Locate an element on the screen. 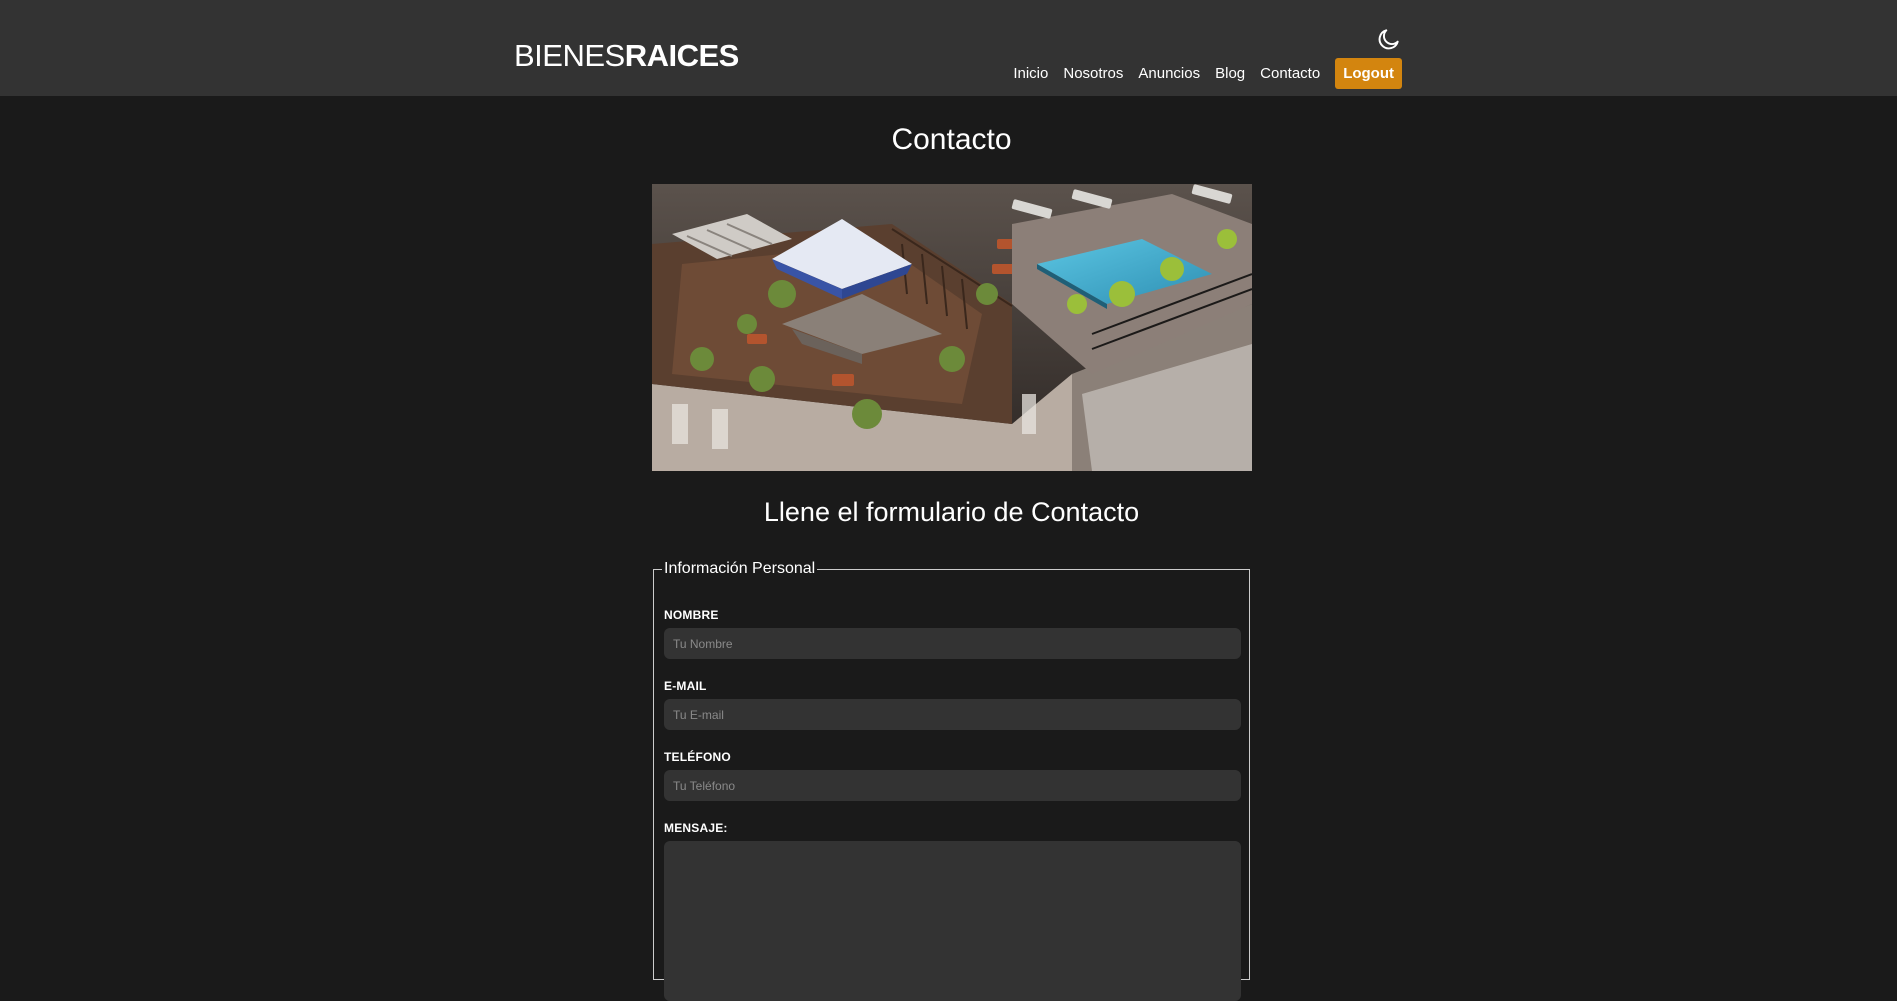 Image resolution: width=1897 pixels, height=1001 pixels. nombre-input is located at coordinates (952, 643).